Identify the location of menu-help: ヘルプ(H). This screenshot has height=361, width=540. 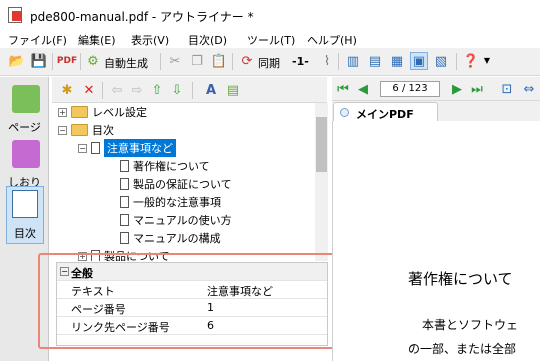
(332, 40).